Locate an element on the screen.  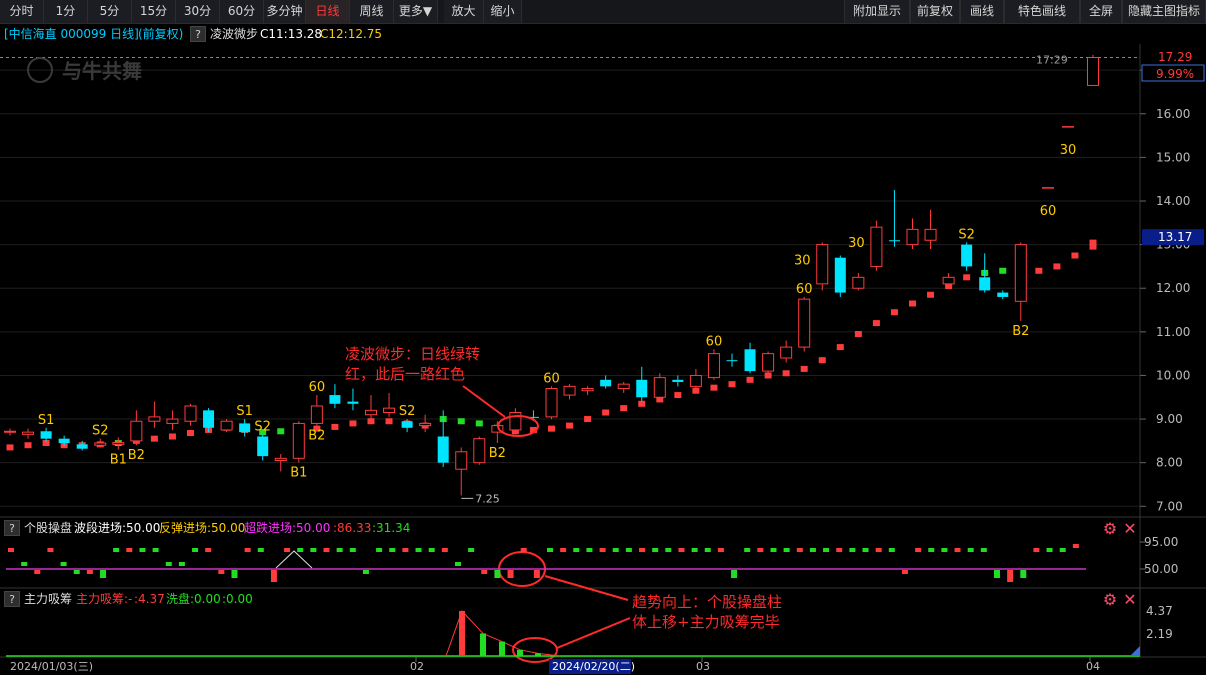
watermark-logo: 与牛共舞 is located at coordinates (84, 70).